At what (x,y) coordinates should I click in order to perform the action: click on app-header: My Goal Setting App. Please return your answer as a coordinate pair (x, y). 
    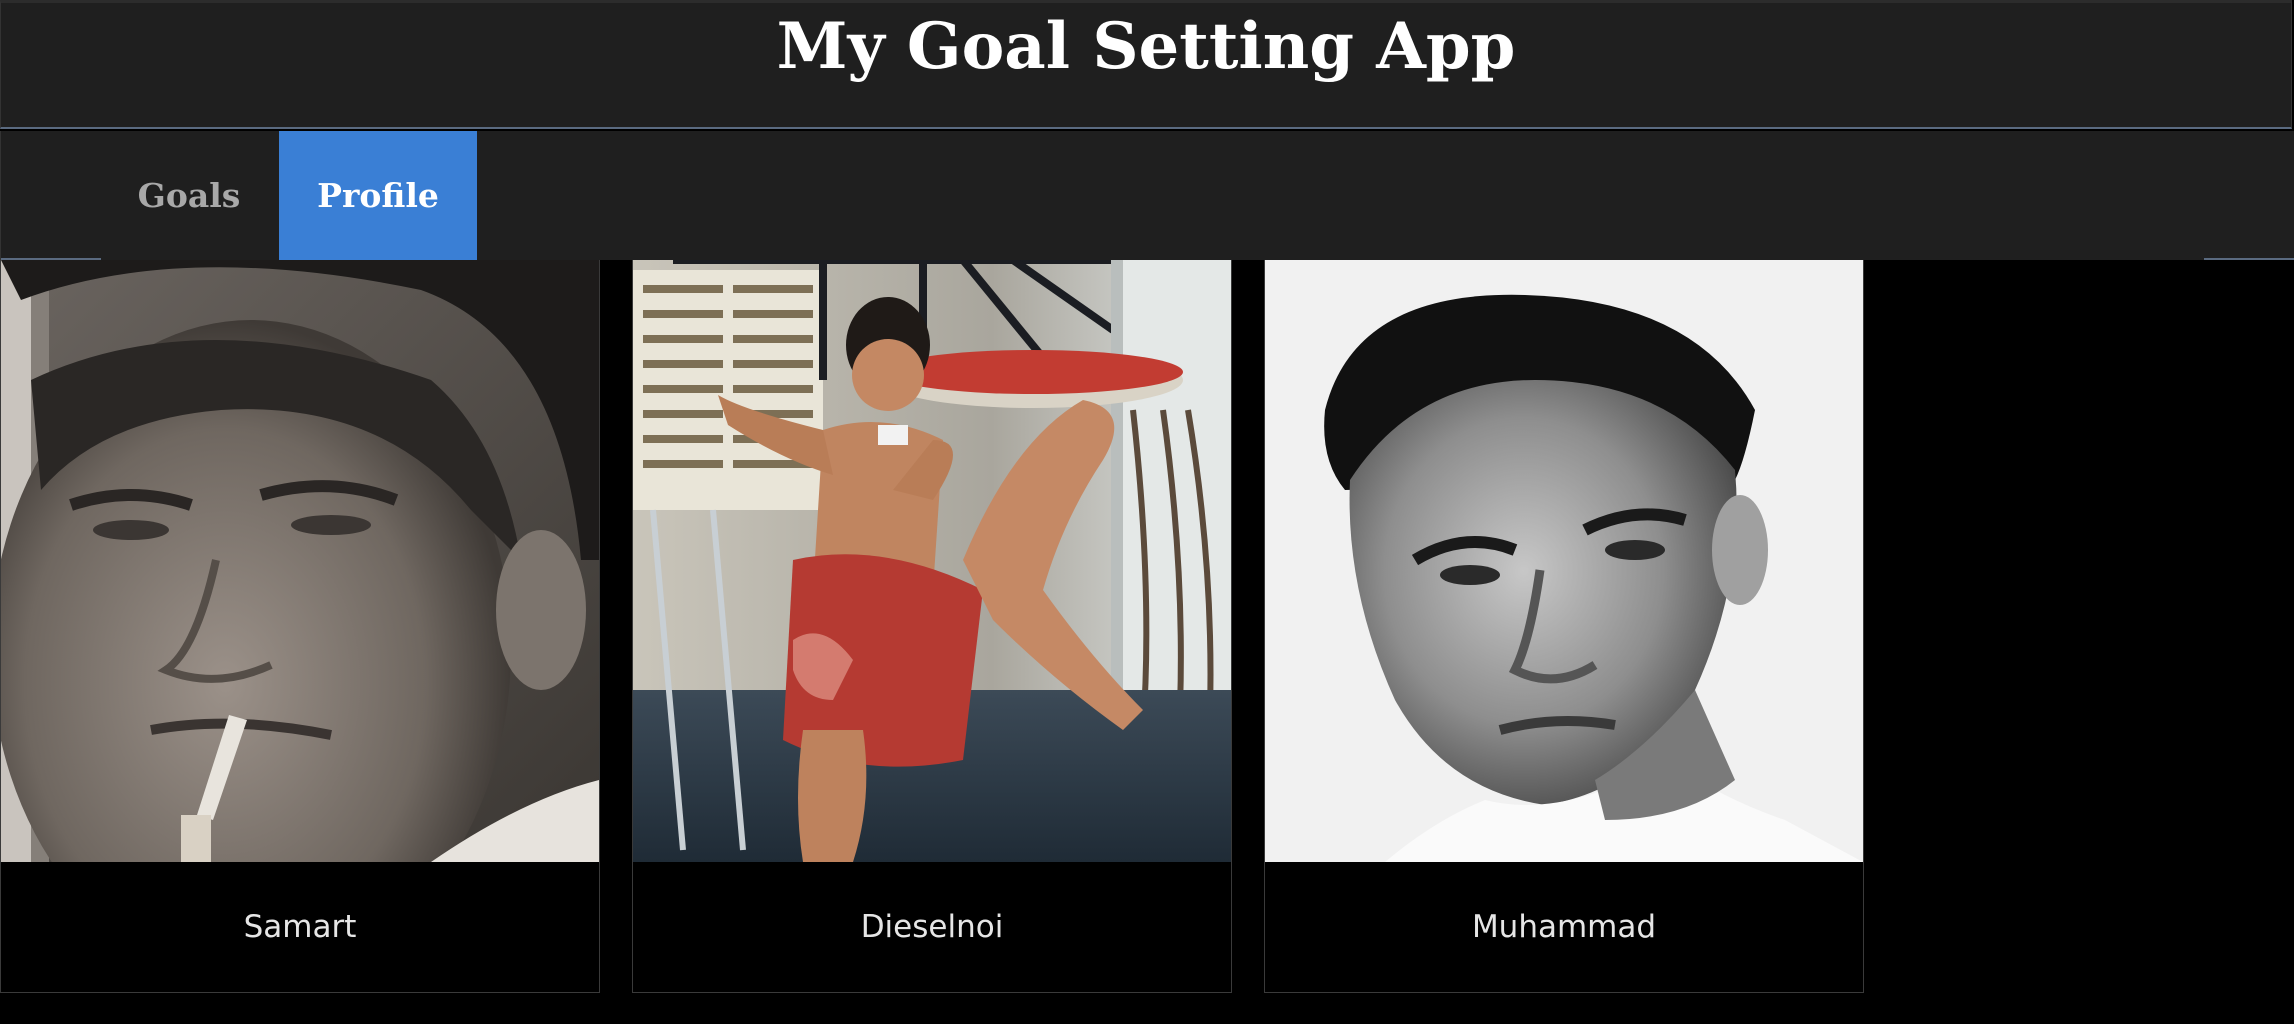
    Looking at the image, I should click on (1146, 64).